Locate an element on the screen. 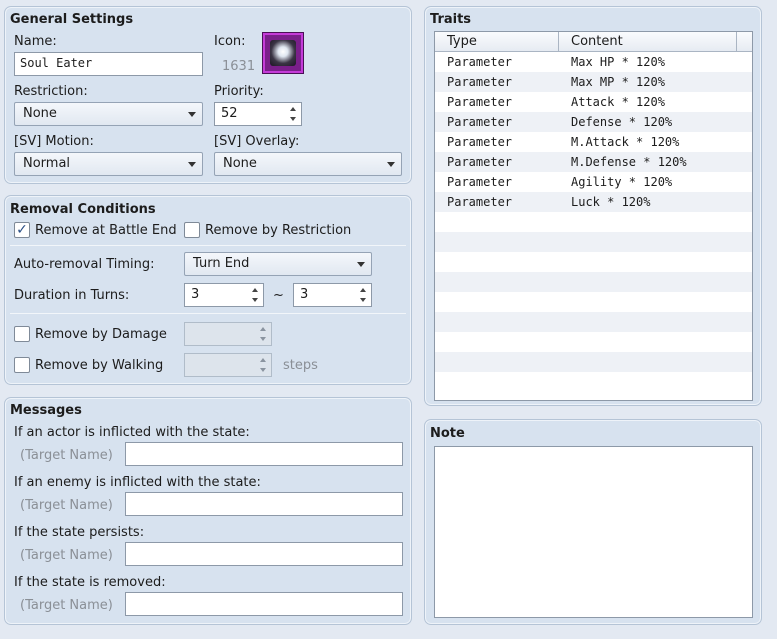 The width and height of the screenshot is (777, 639). table-row: Parameter M.Attack * 120% is located at coordinates (593, 142).